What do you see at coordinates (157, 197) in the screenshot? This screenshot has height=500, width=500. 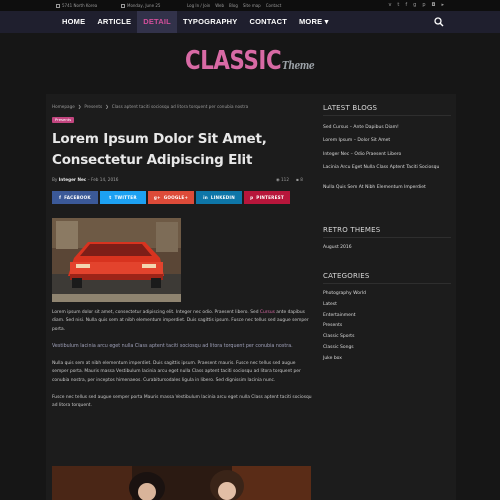 I see `googleplus-icon: g+` at bounding box center [157, 197].